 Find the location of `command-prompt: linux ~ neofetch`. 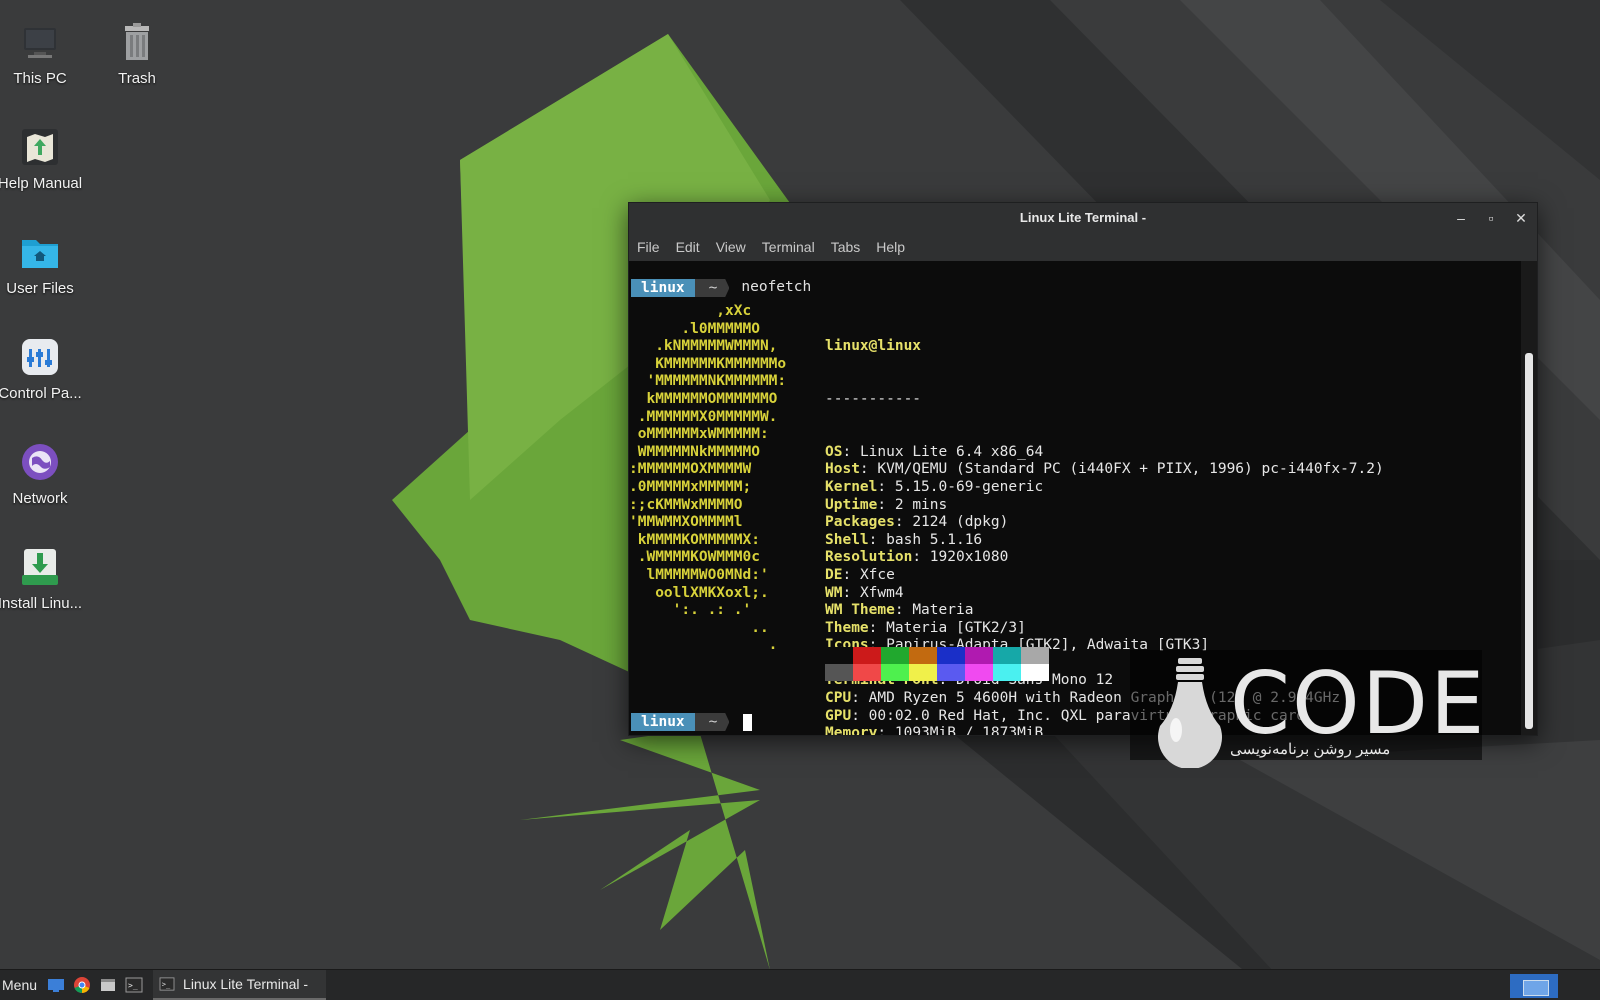

command-prompt: linux ~ neofetch is located at coordinates (721, 288).